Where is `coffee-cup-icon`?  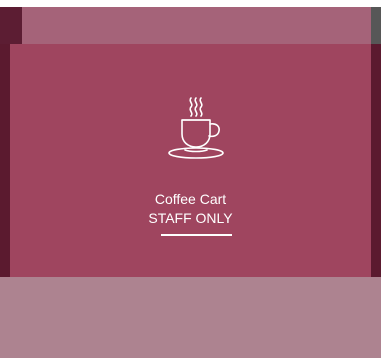
coffee-cup-icon is located at coordinates (196, 128).